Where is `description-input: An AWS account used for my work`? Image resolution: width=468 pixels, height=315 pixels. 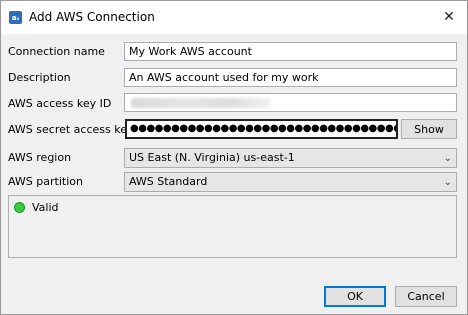
description-input: An AWS account used for my work is located at coordinates (290, 77).